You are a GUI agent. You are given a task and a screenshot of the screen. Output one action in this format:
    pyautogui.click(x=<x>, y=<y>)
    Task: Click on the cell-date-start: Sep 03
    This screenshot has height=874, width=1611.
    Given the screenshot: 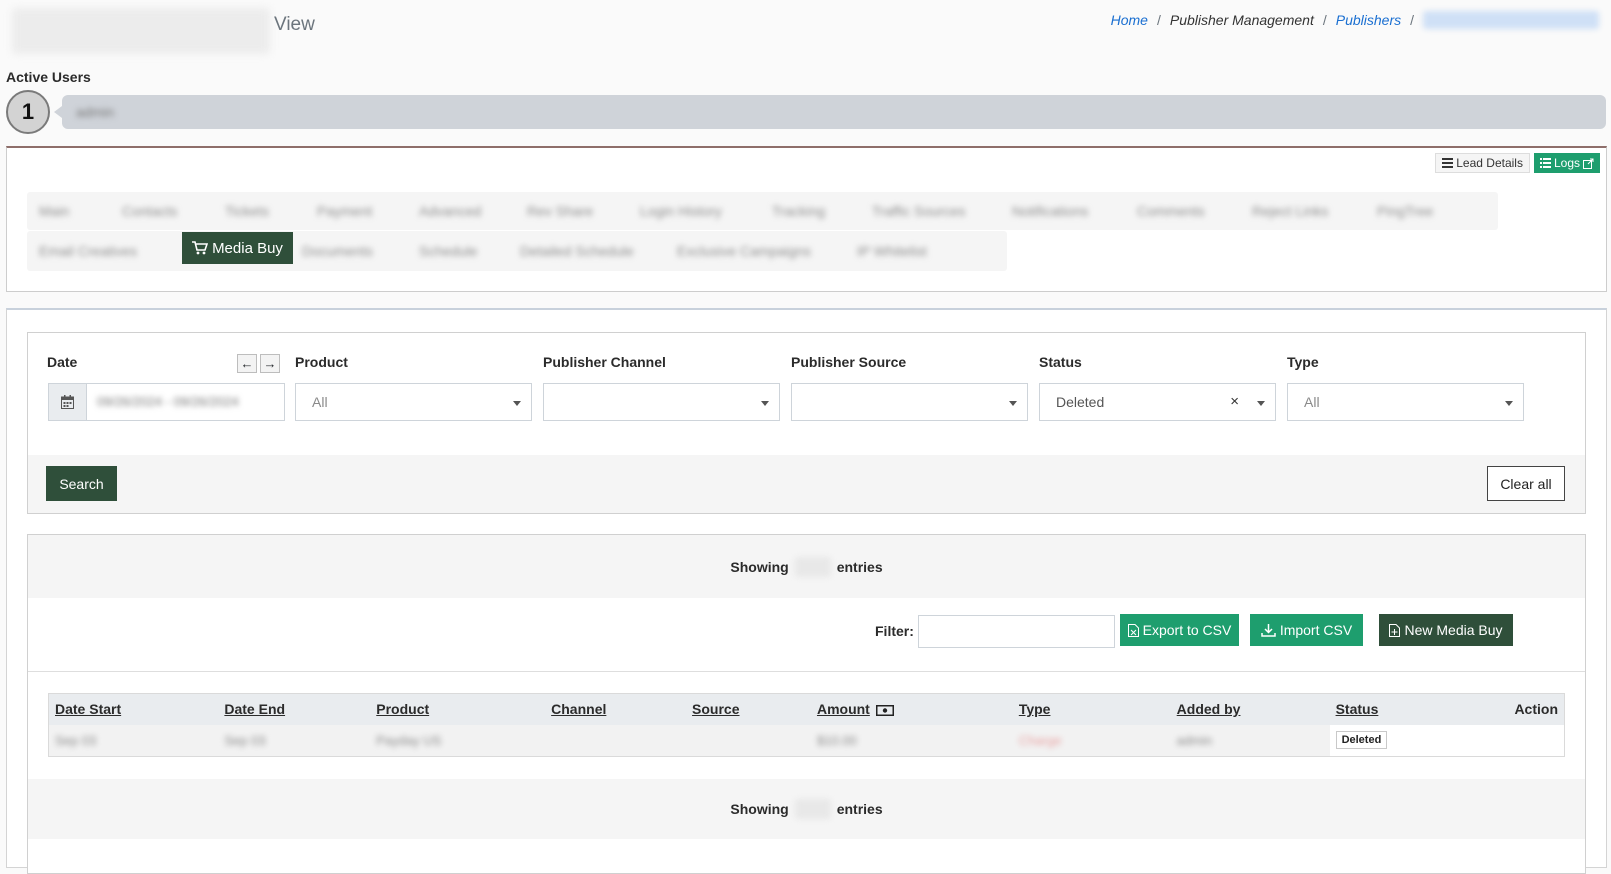 What is the action you would take?
    pyautogui.click(x=133, y=740)
    